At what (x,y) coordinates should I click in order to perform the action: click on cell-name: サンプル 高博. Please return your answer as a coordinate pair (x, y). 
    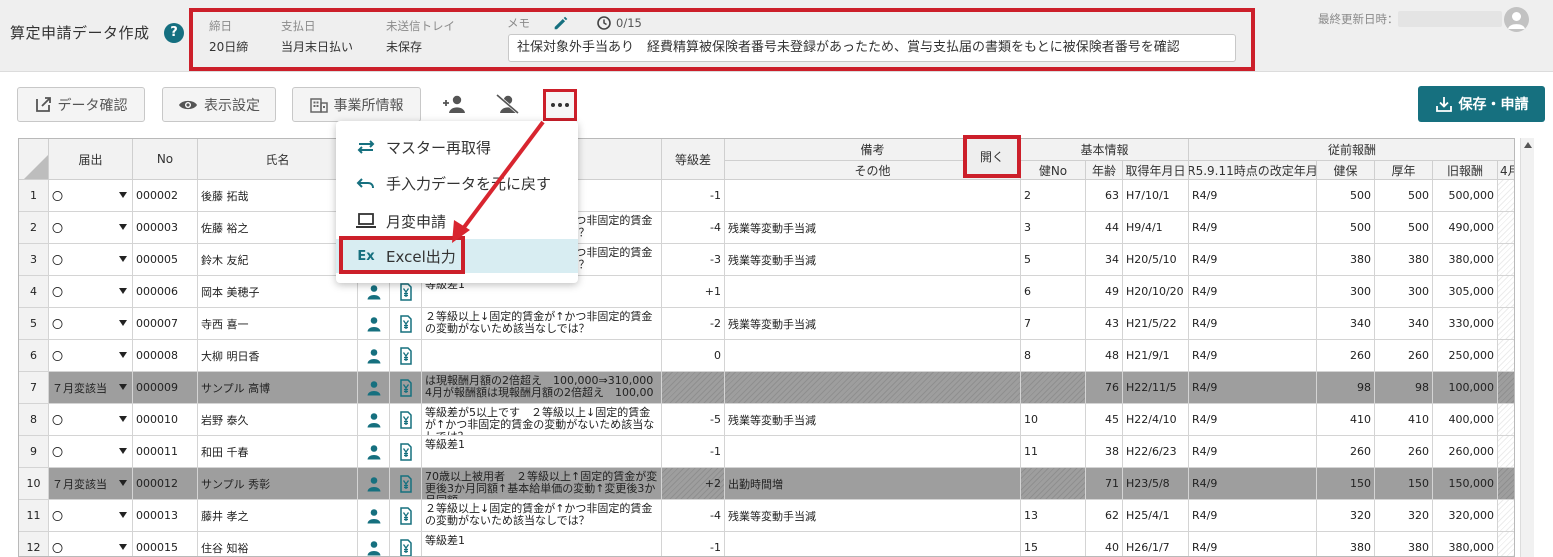
    Looking at the image, I should click on (278, 388).